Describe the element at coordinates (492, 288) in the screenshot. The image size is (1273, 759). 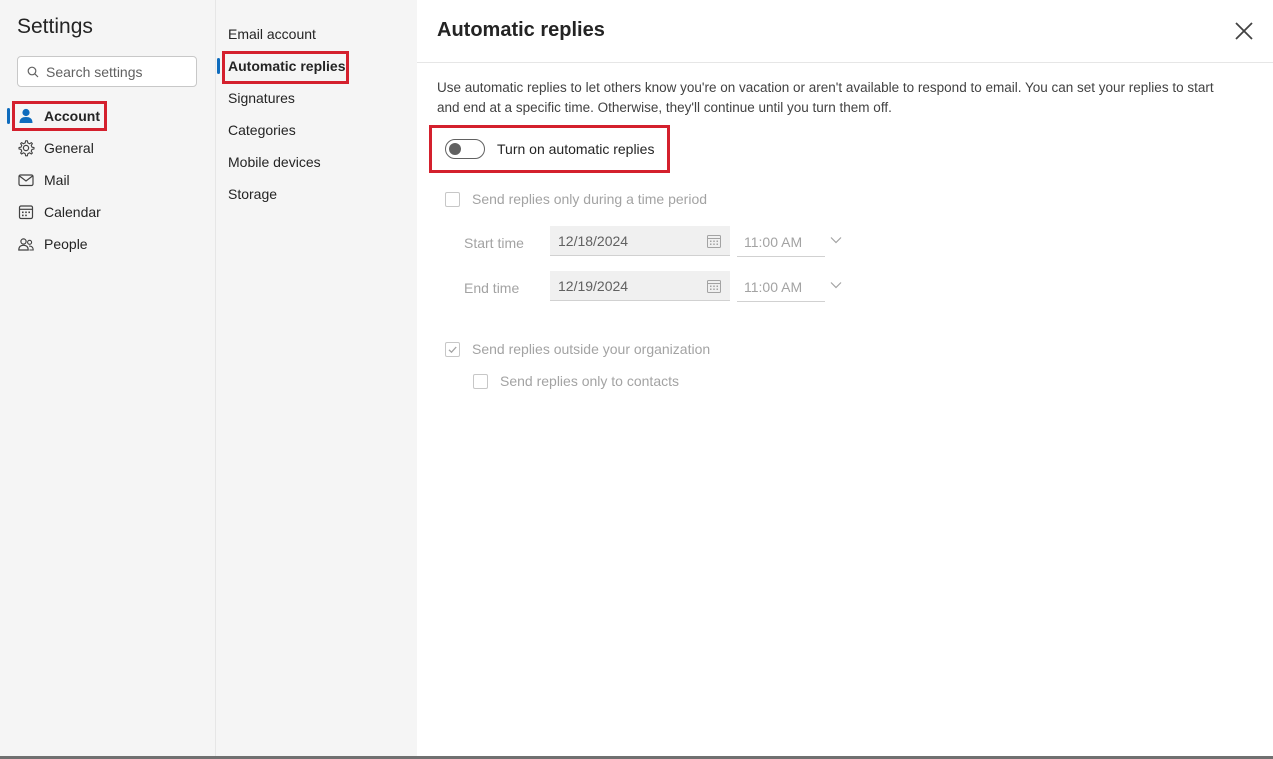
I see `end-time-label: End time` at that location.